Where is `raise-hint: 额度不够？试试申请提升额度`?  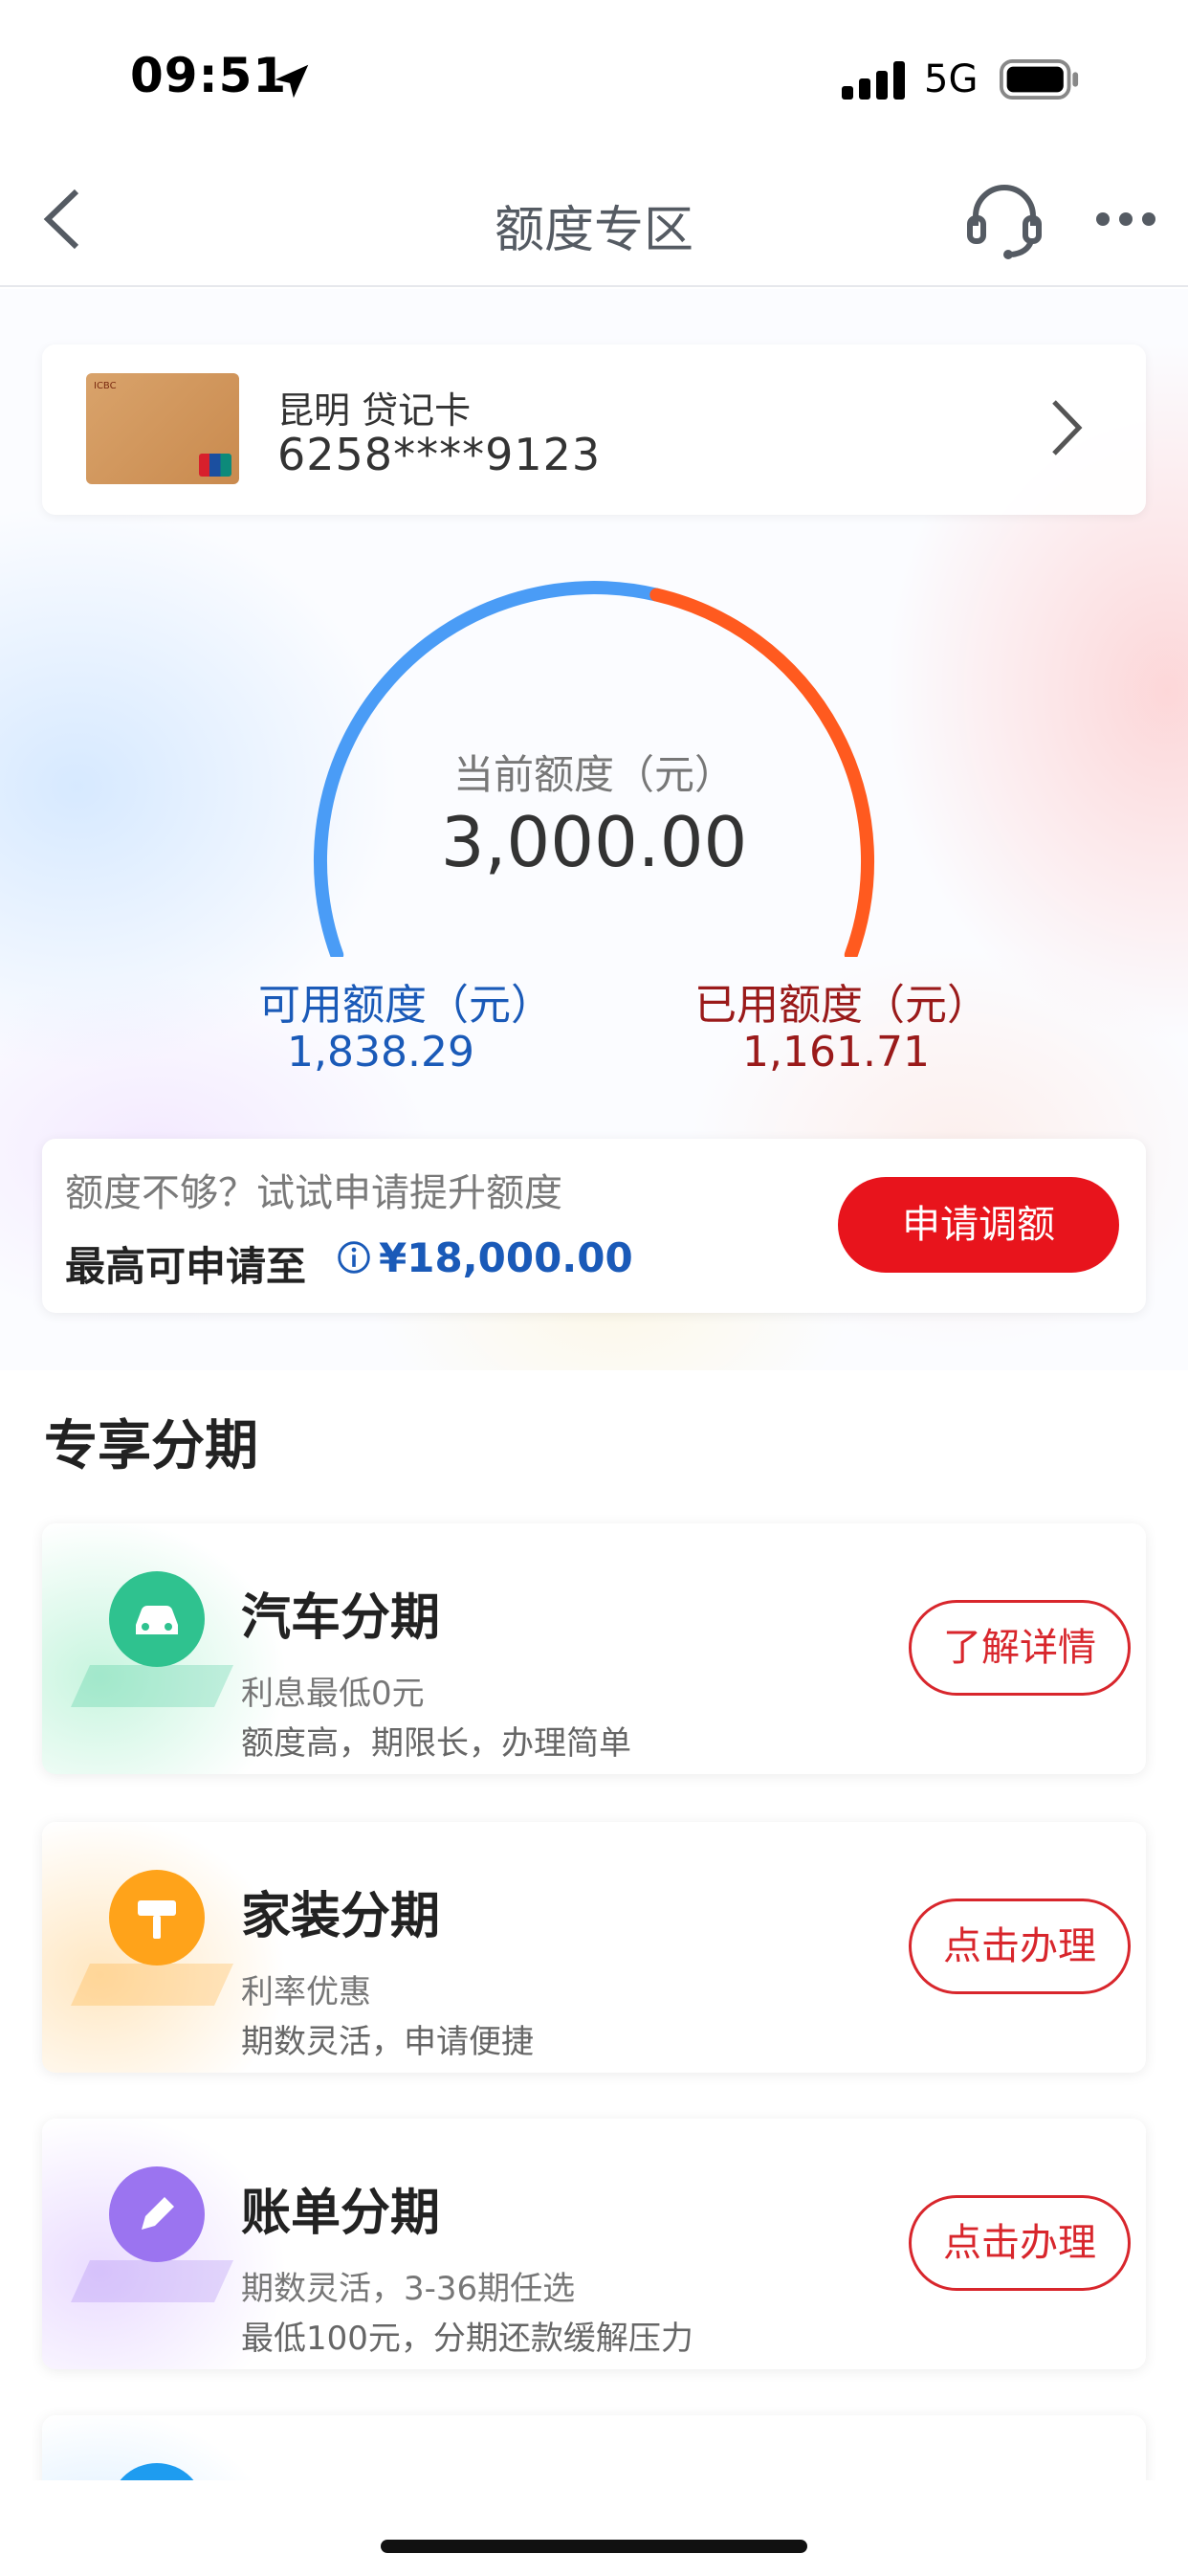 raise-hint: 额度不够？试试申请提升额度 is located at coordinates (313, 1193).